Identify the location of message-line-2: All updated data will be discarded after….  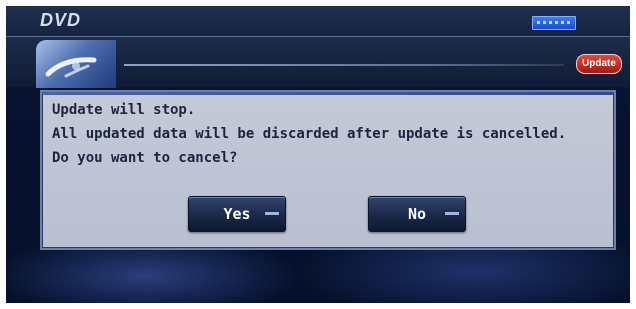
(309, 134).